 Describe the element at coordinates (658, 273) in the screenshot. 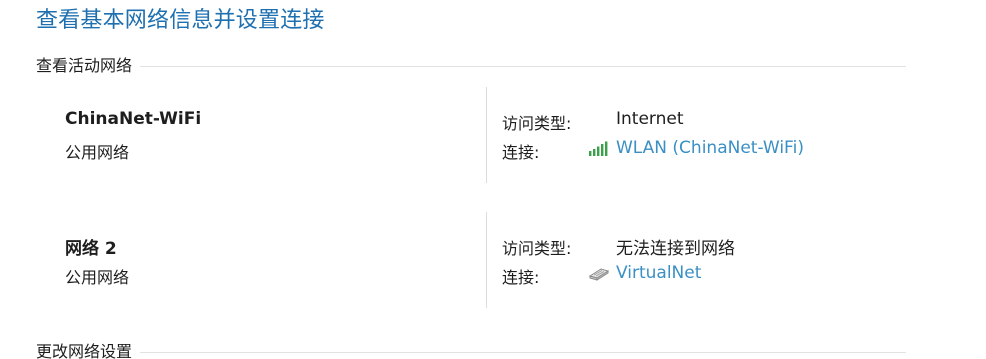

I see `connection-link-text: VirtualNet` at that location.